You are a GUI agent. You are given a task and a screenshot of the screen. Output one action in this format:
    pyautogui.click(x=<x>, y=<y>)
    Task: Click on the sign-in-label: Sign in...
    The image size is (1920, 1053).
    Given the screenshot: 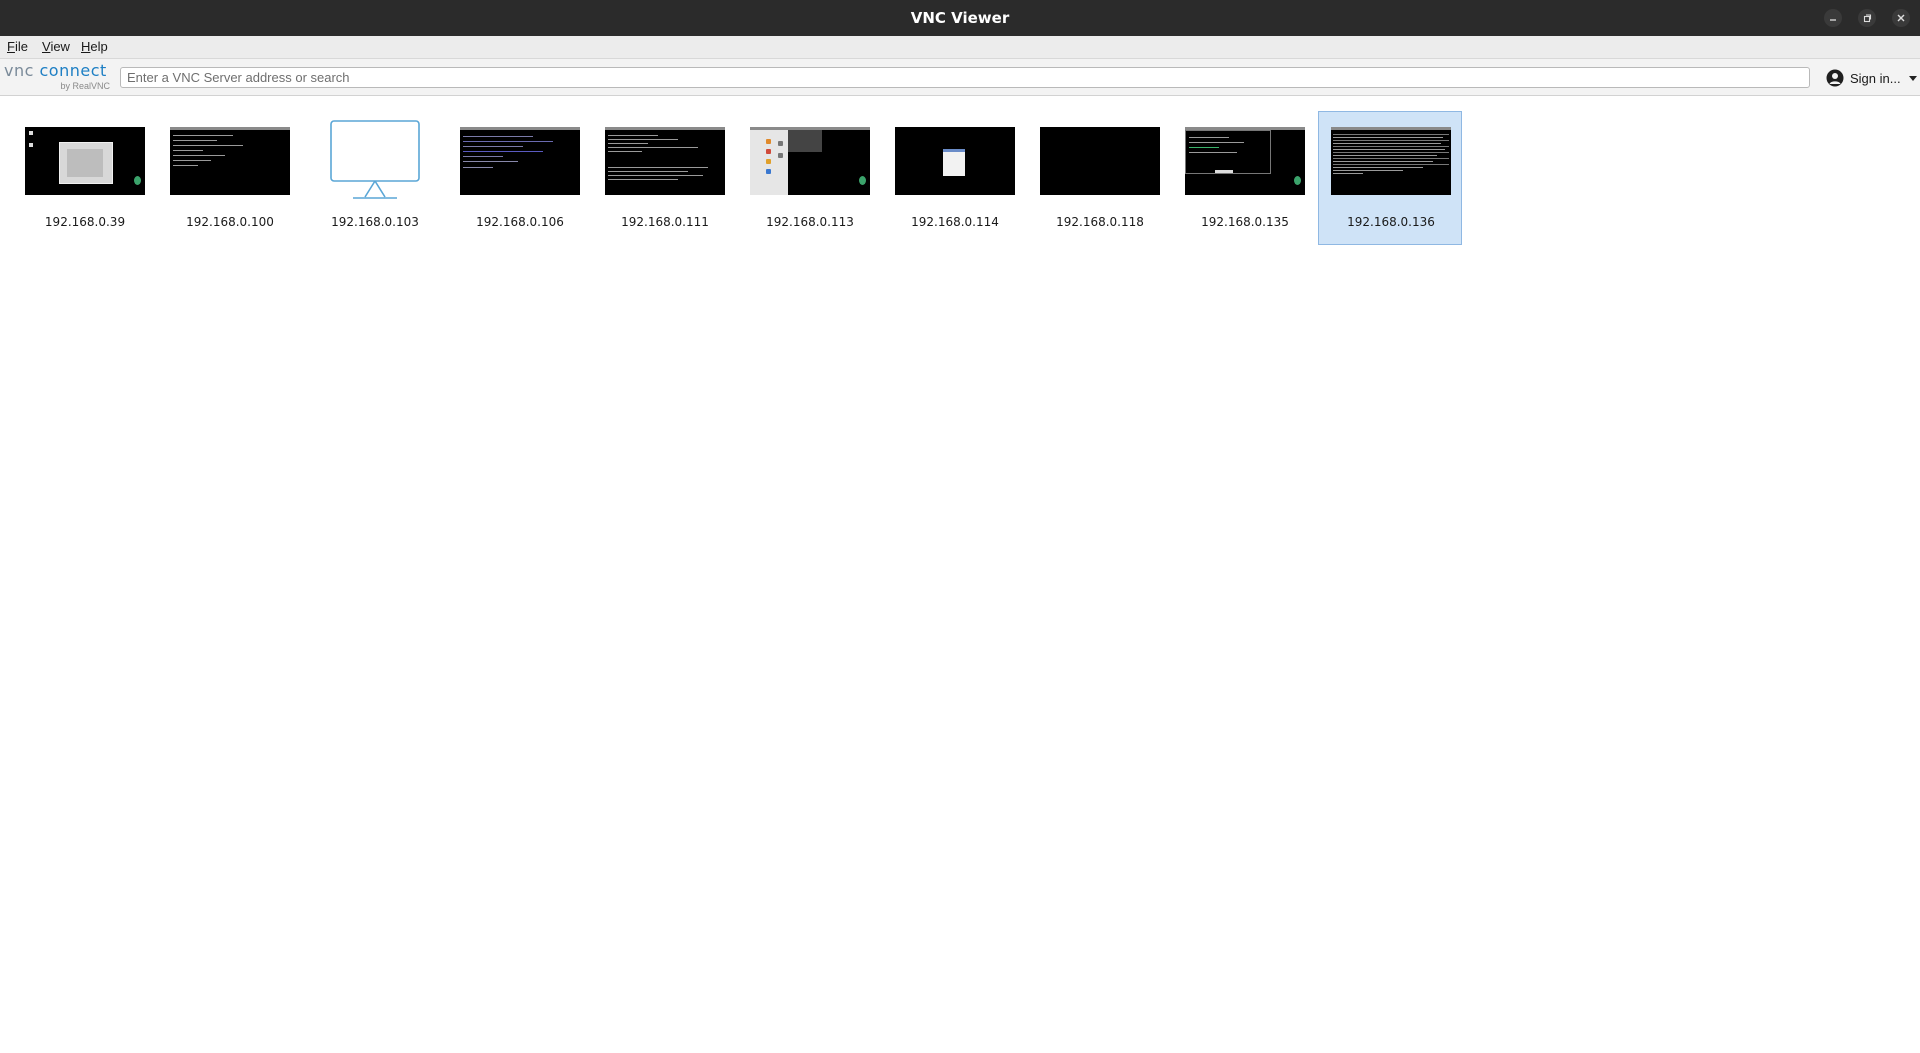 What is the action you would take?
    pyautogui.click(x=1875, y=78)
    